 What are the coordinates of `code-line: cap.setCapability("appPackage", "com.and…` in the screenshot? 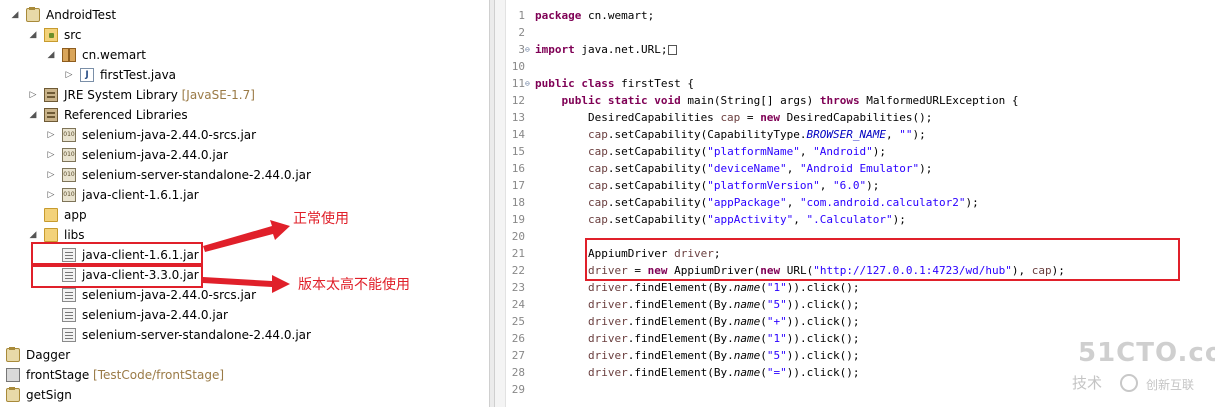 It's located at (757, 202).